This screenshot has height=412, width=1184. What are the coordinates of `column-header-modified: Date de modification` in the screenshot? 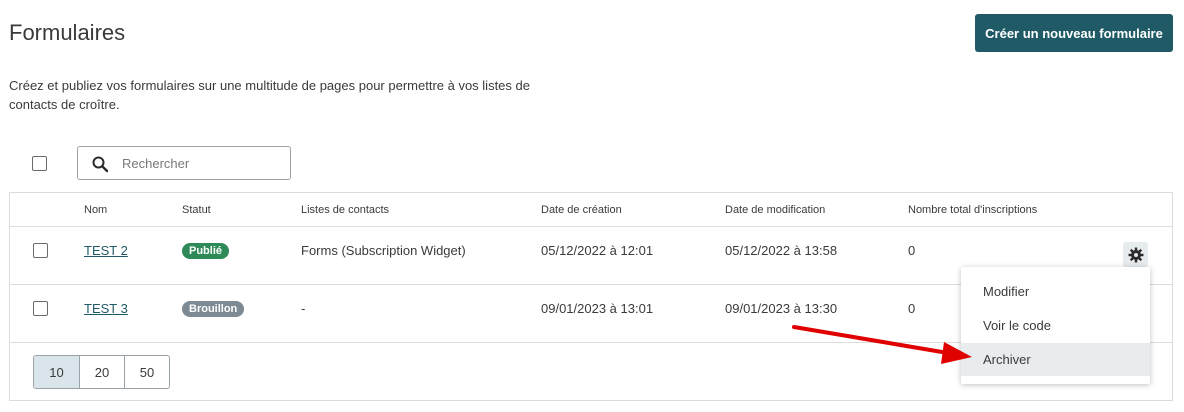 It's located at (775, 210).